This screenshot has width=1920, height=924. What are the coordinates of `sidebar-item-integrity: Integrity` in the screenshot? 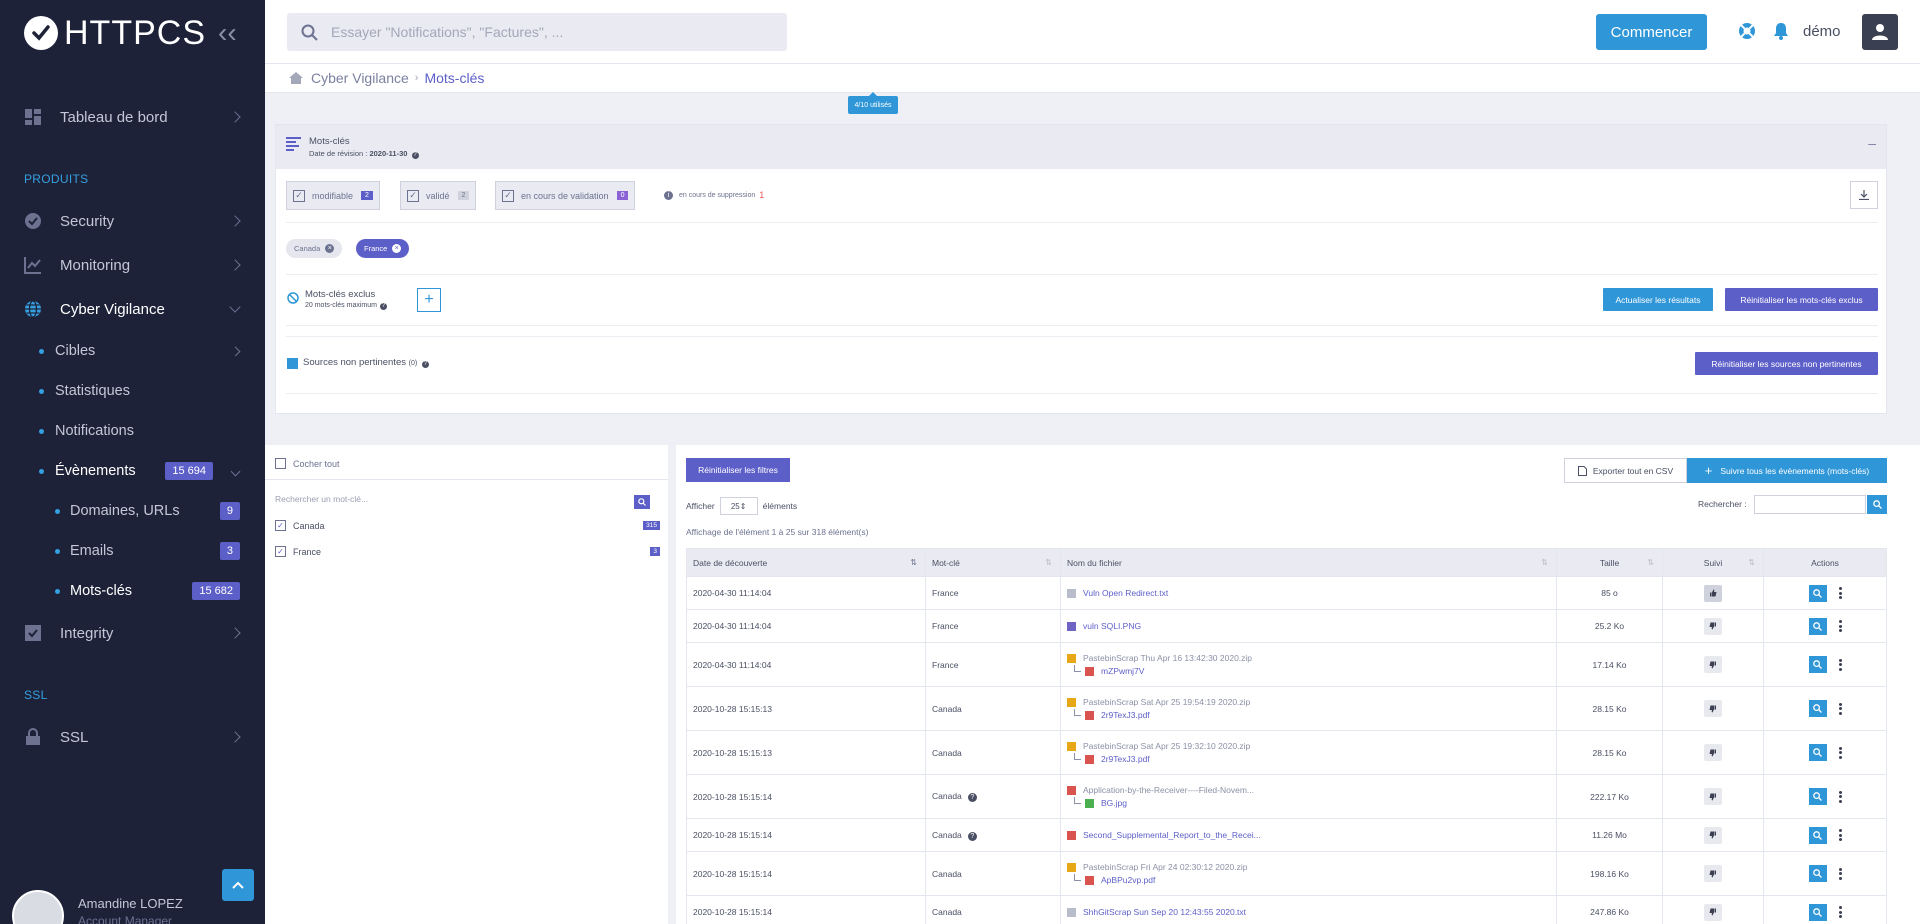 It's located at (132, 633).